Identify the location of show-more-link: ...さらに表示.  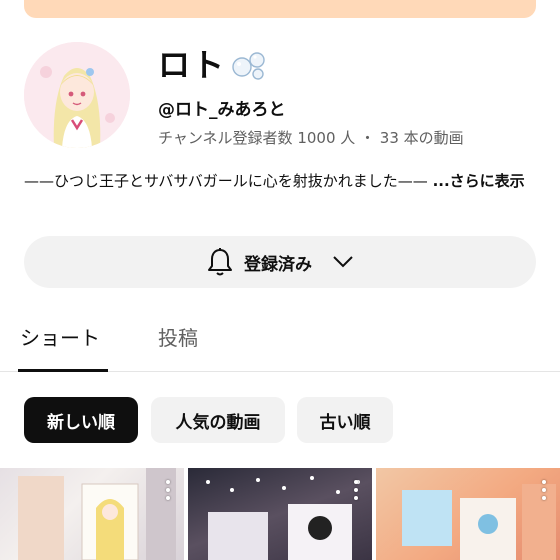
(479, 181).